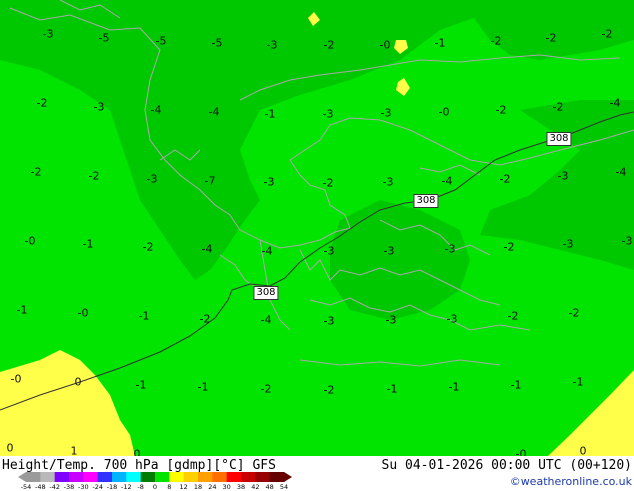 Image resolution: width=634 pixels, height=491 pixels. What do you see at coordinates (74, 450) in the screenshot?
I see `temperature-label: 1` at bounding box center [74, 450].